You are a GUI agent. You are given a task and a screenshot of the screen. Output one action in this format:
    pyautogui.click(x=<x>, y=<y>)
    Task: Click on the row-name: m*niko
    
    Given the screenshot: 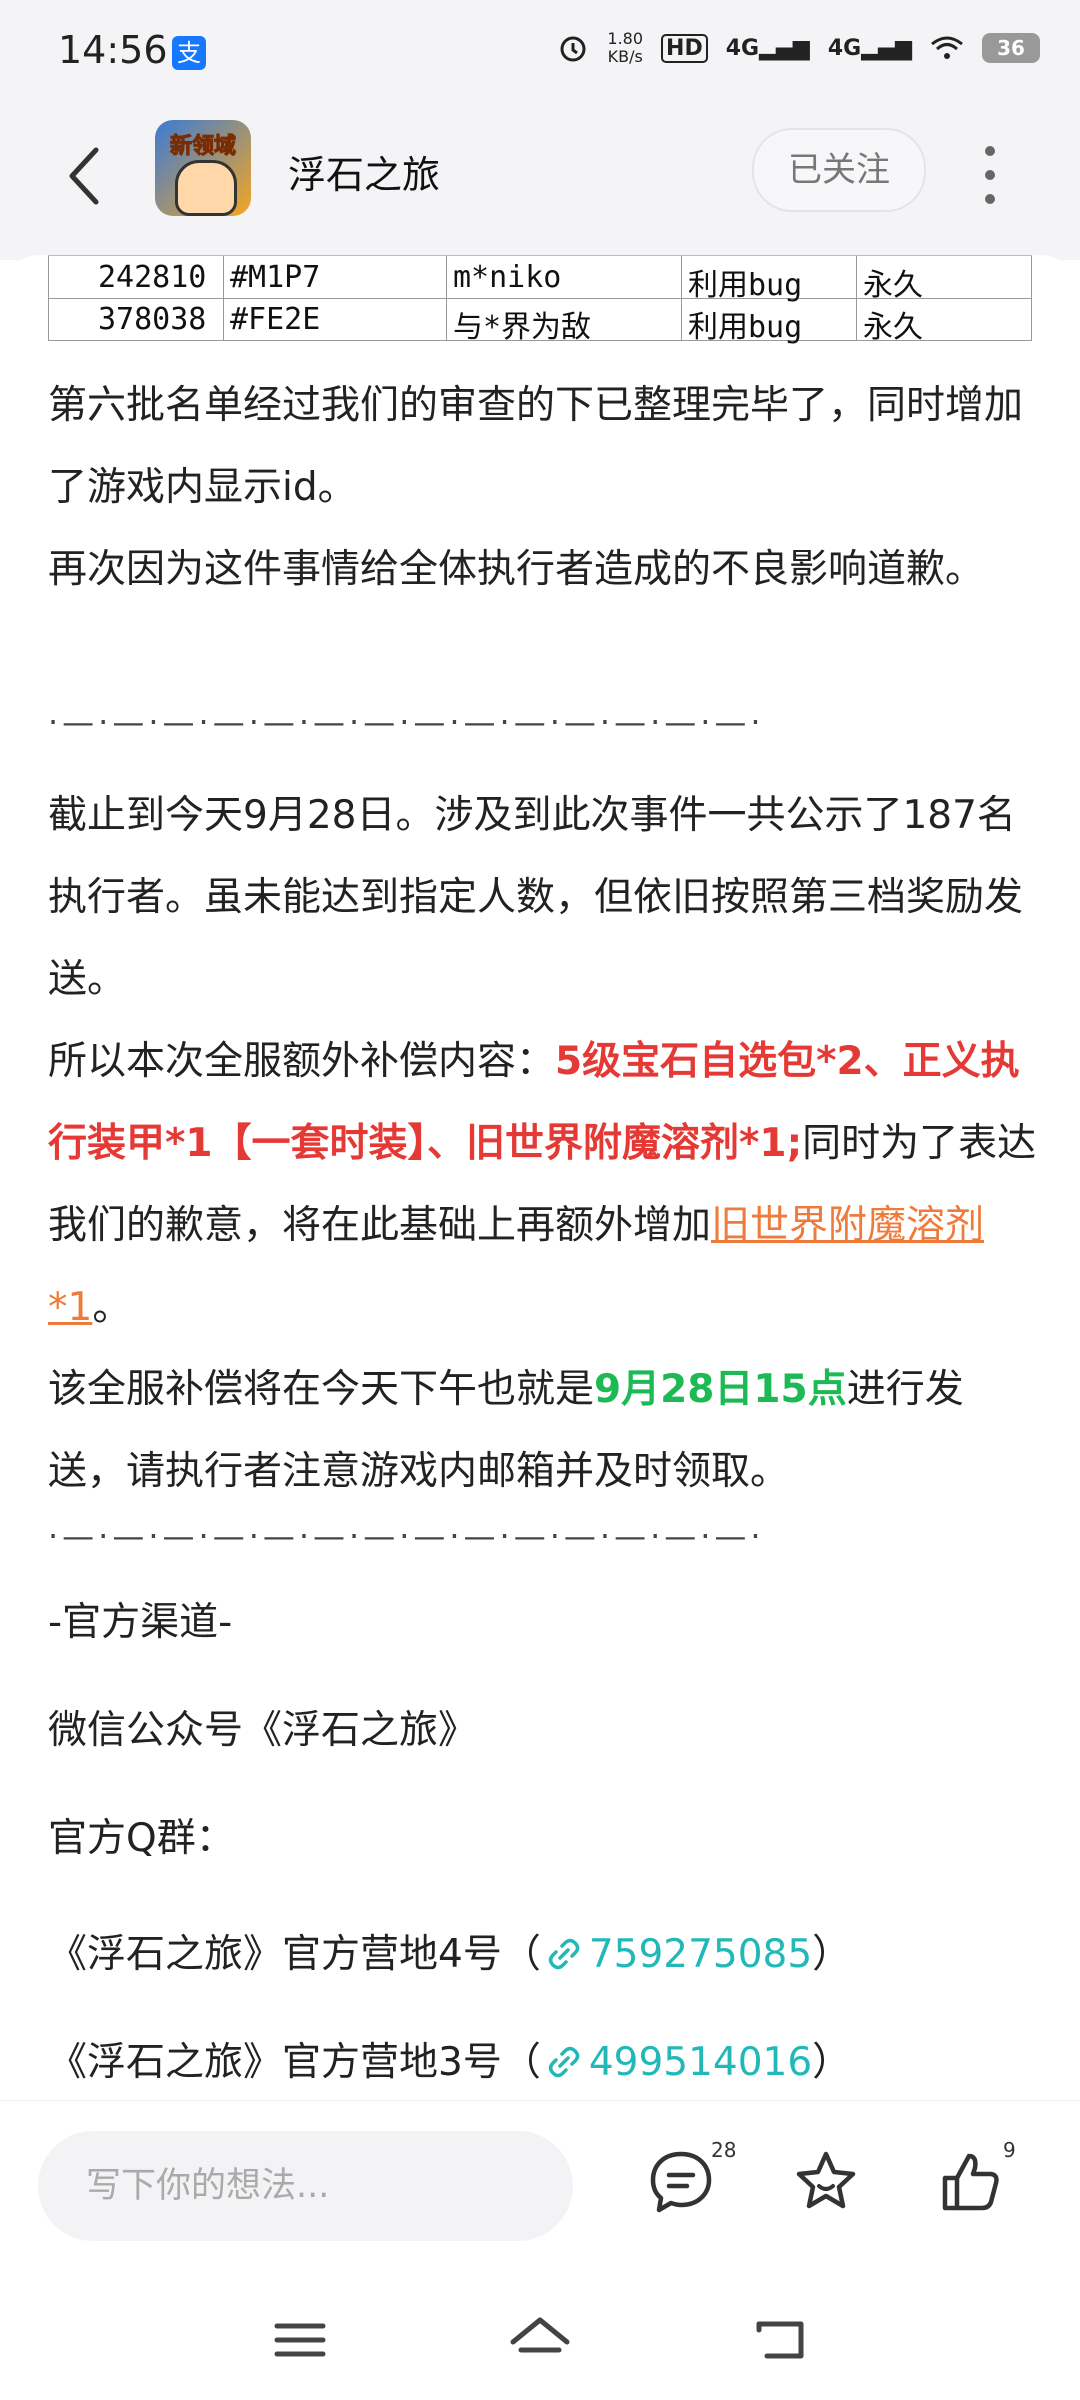 What is the action you would take?
    pyautogui.click(x=507, y=277)
    